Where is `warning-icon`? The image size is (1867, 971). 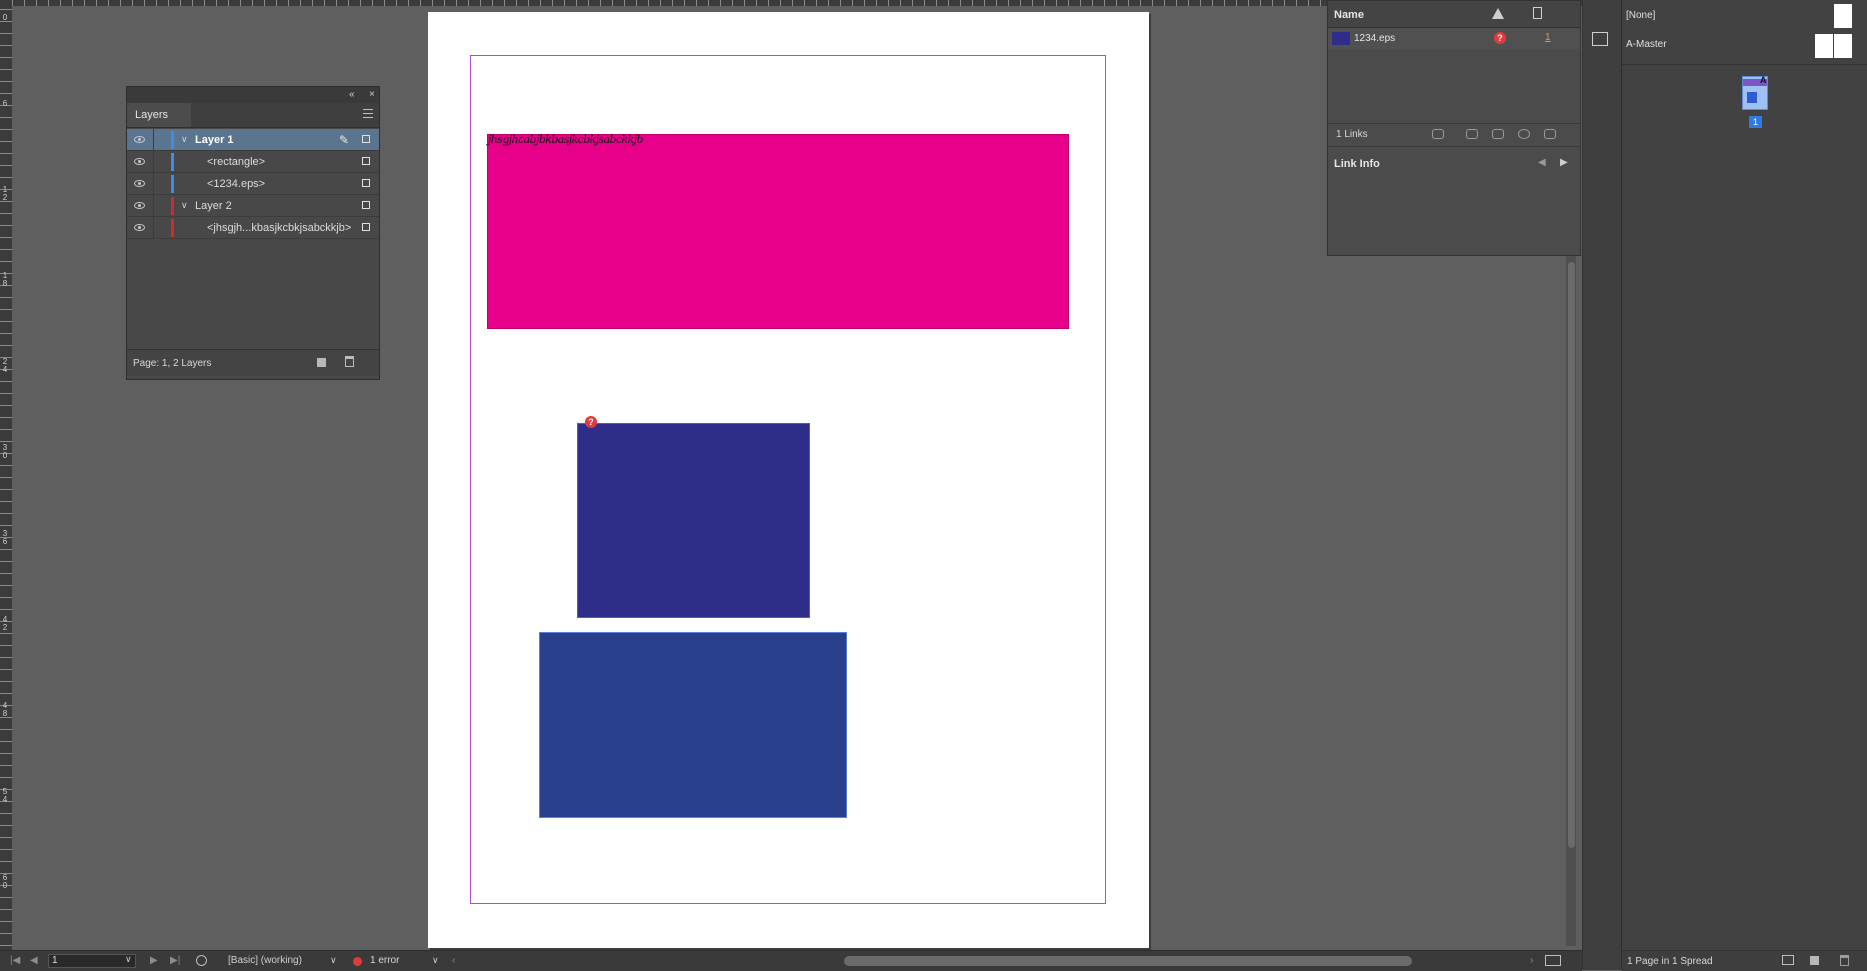
warning-icon is located at coordinates (1498, 13).